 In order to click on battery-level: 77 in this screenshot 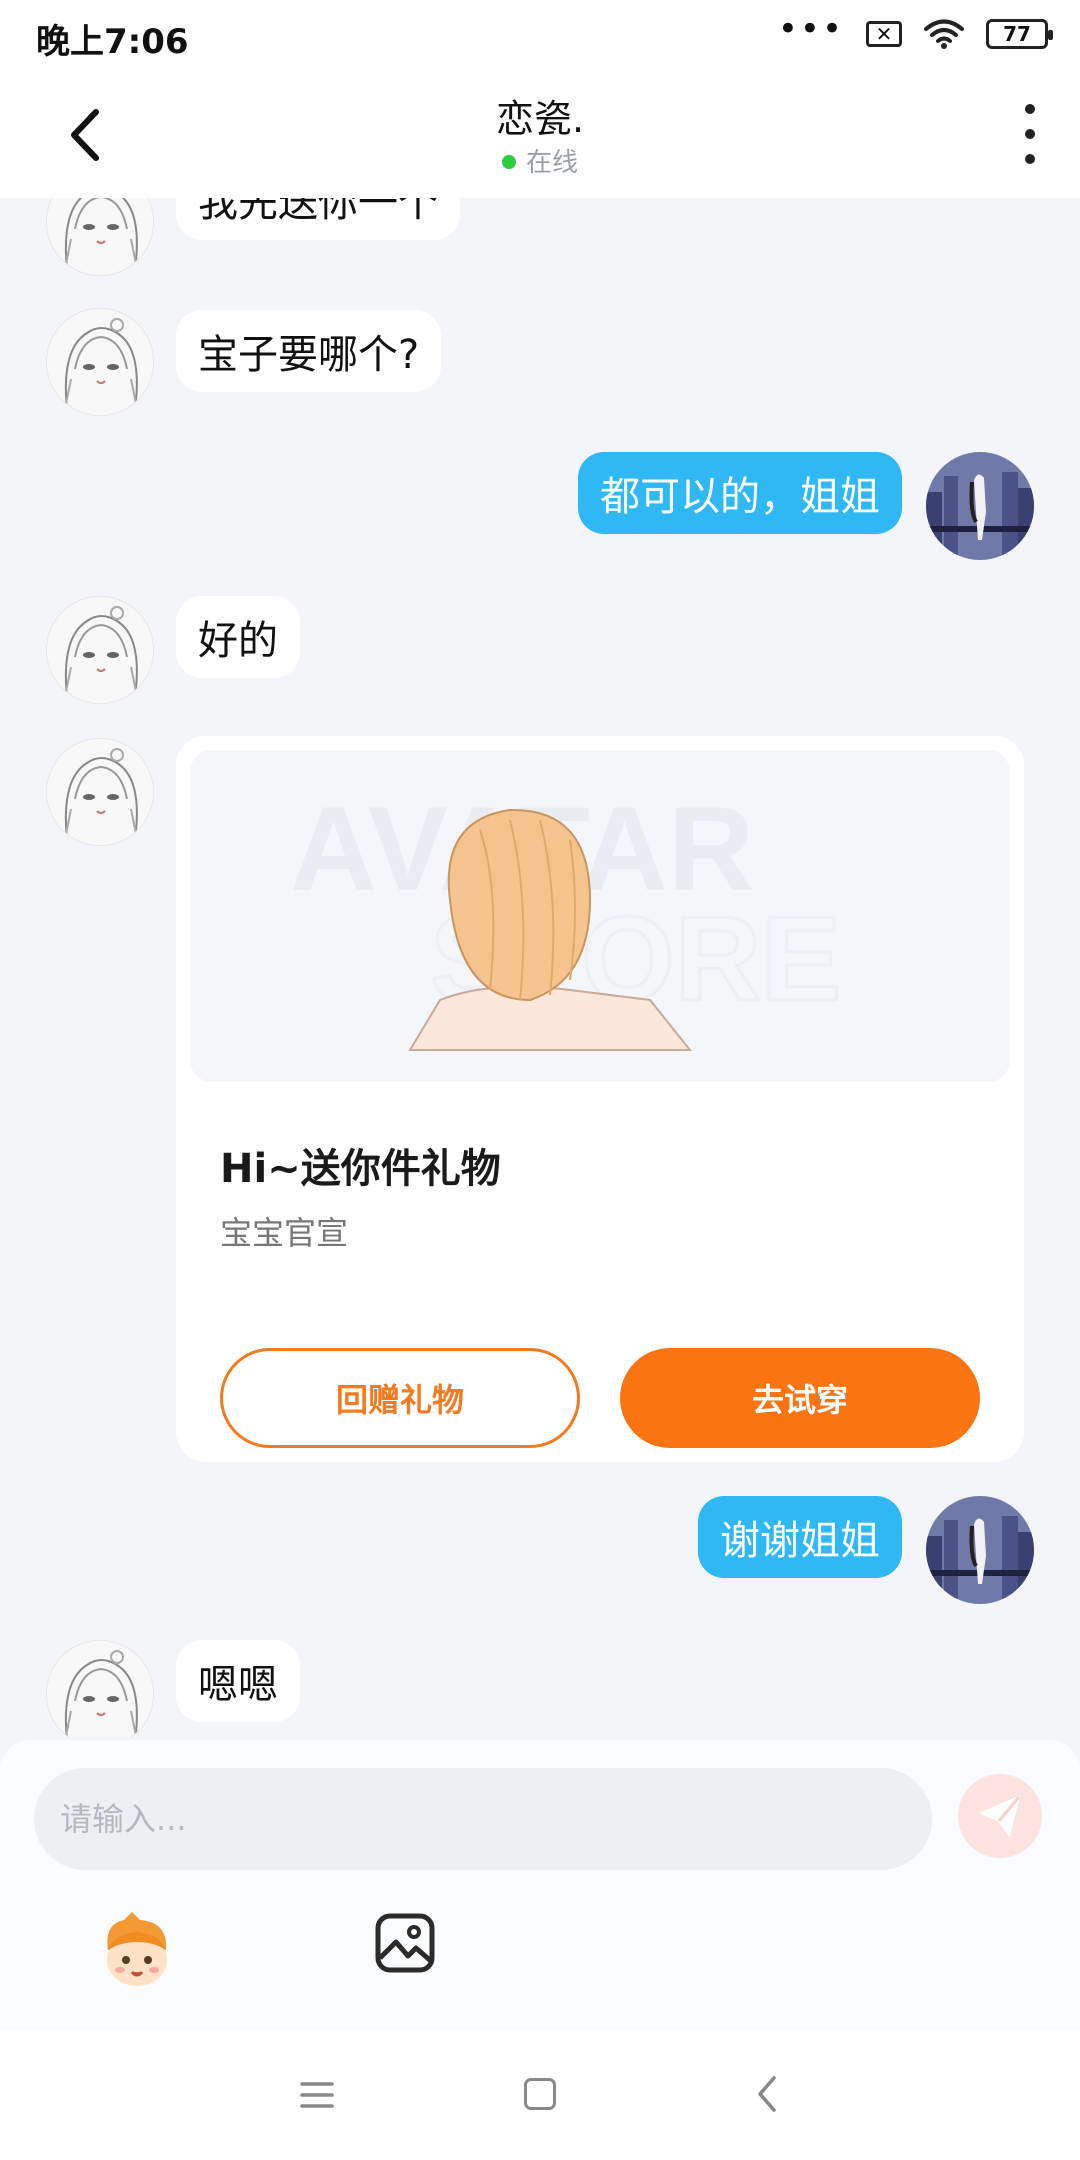, I will do `click(1017, 34)`.